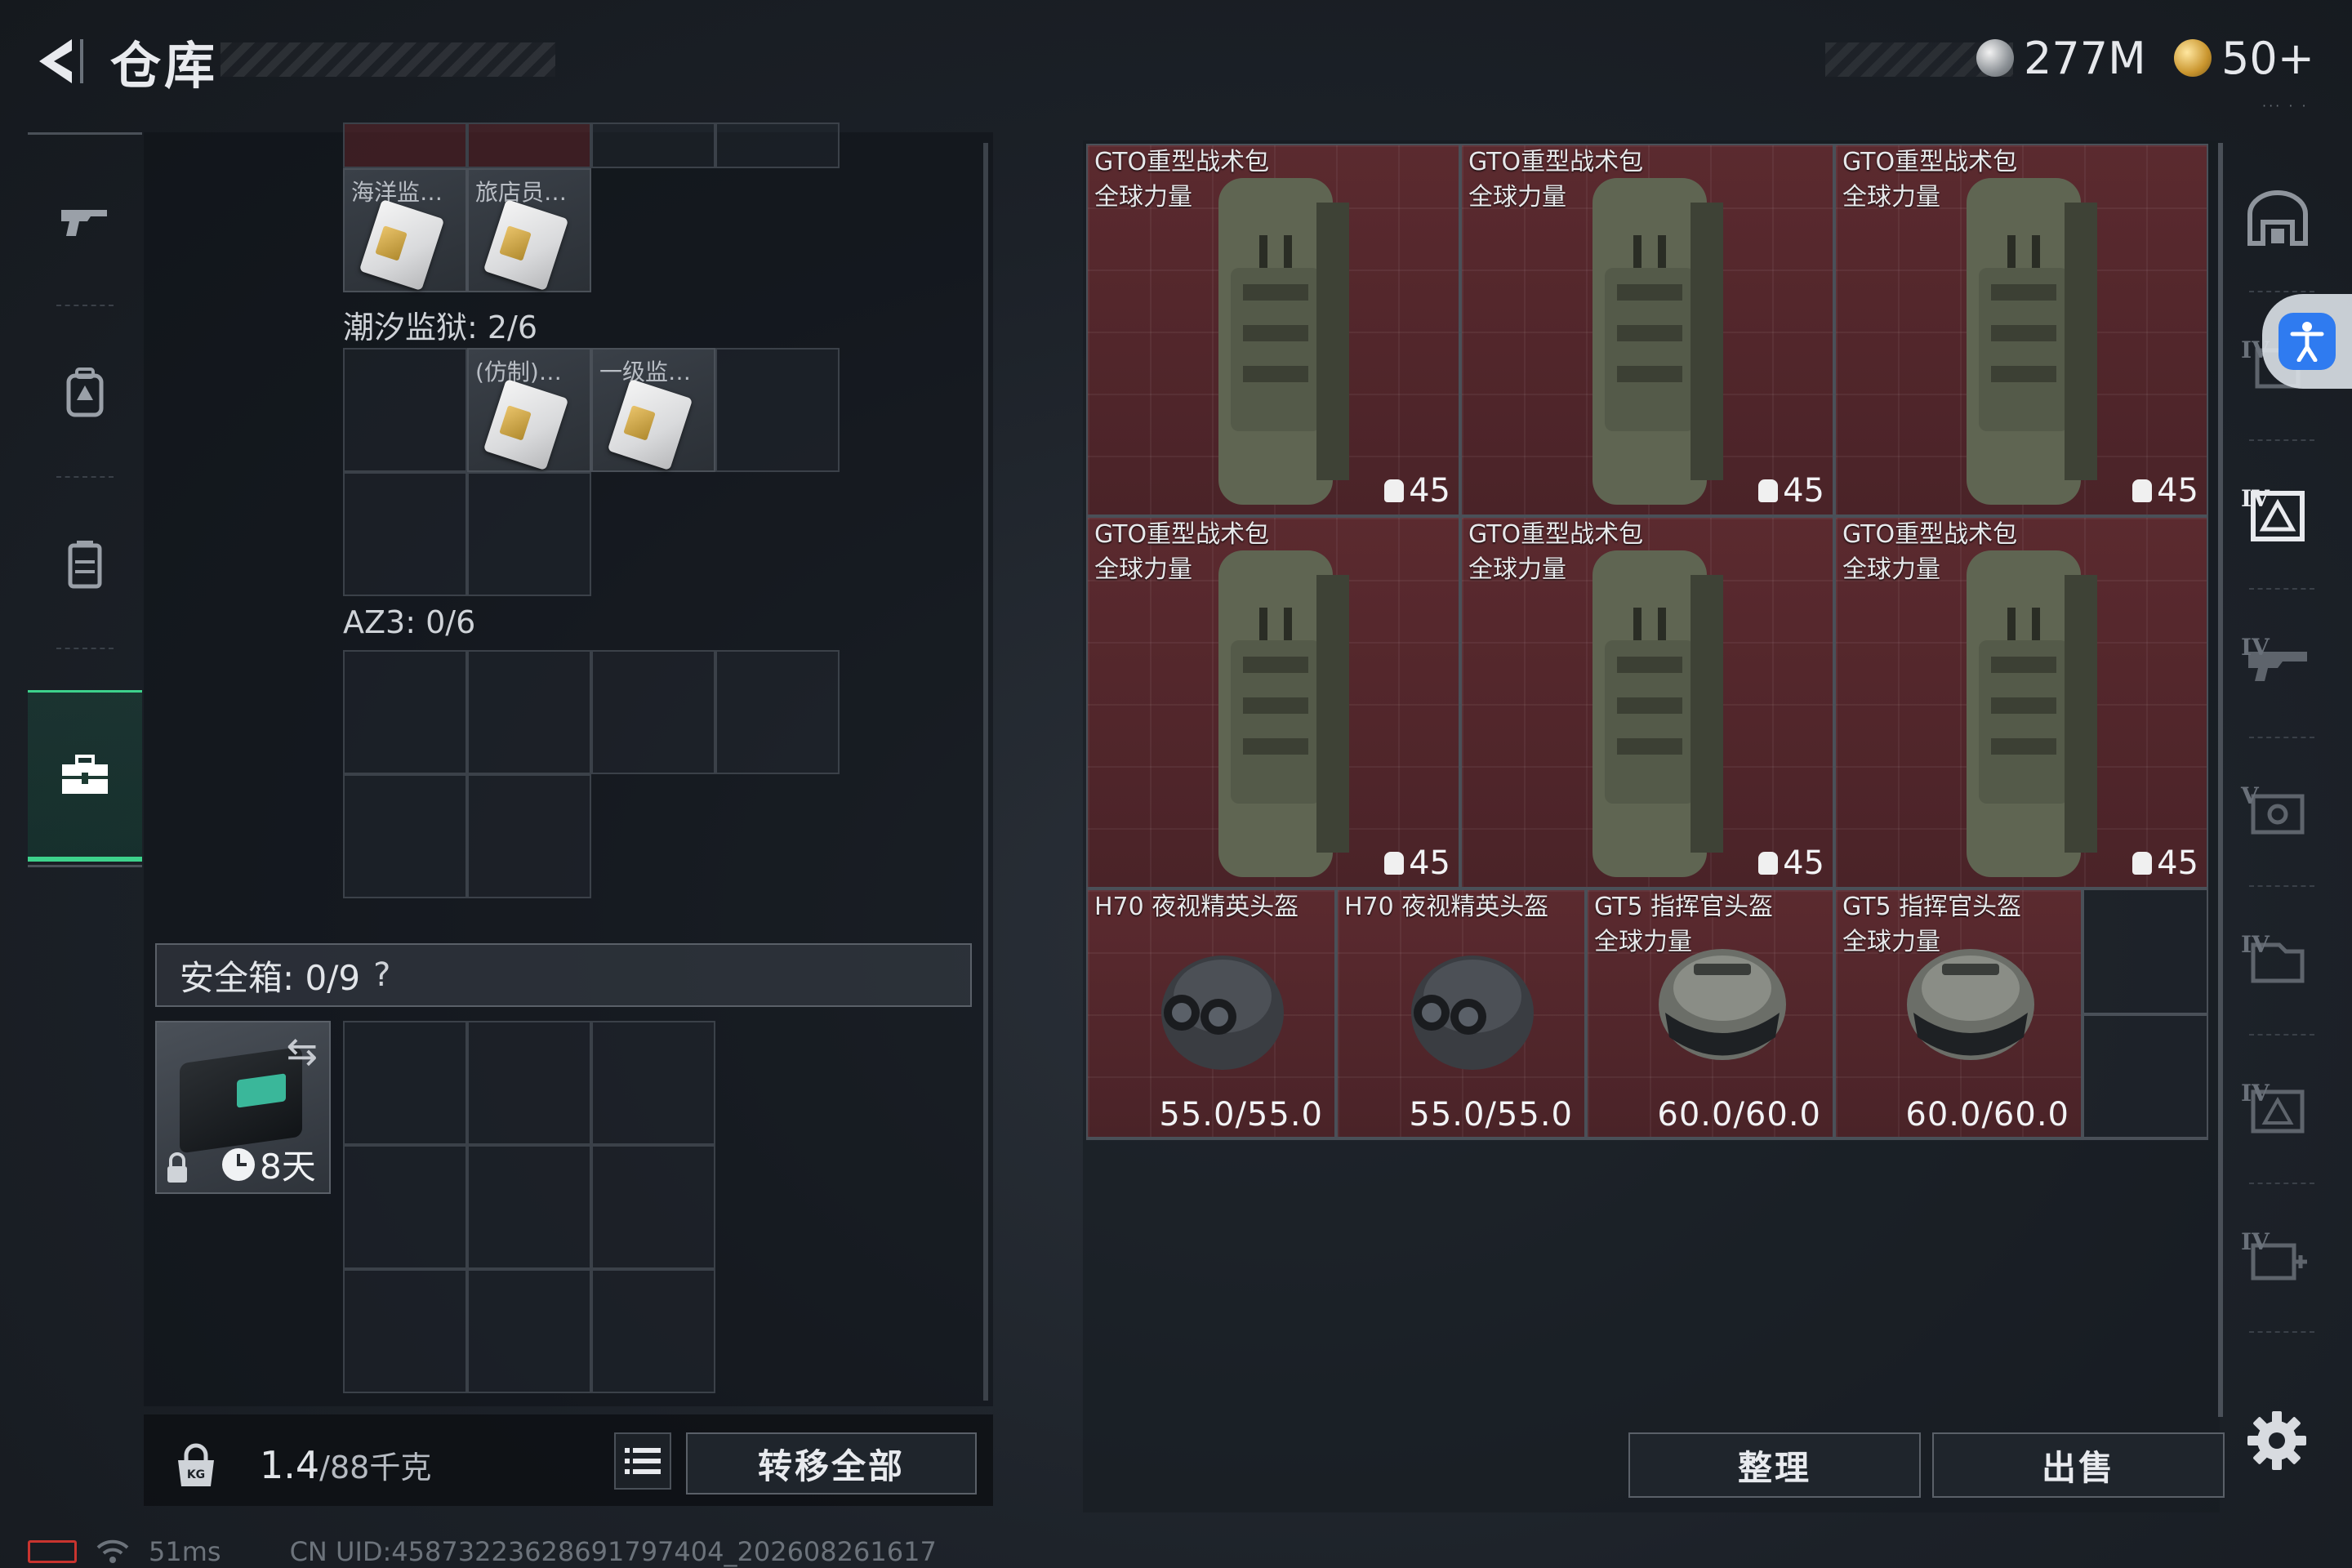 The width and height of the screenshot is (2352, 1568). I want to click on sort-button: 整理, so click(1775, 1465).